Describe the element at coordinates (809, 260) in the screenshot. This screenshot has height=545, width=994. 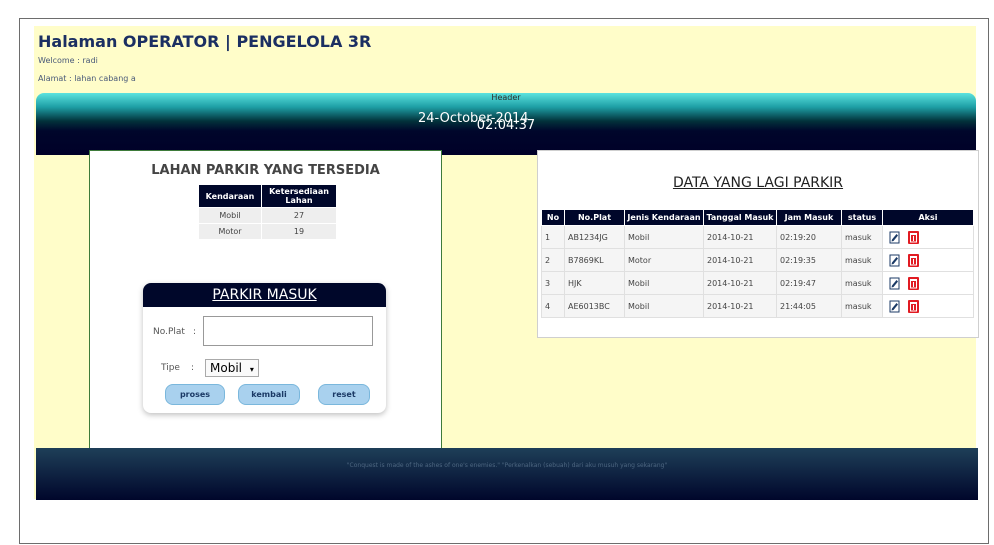
I see `cell-jam: 02:19:35` at that location.